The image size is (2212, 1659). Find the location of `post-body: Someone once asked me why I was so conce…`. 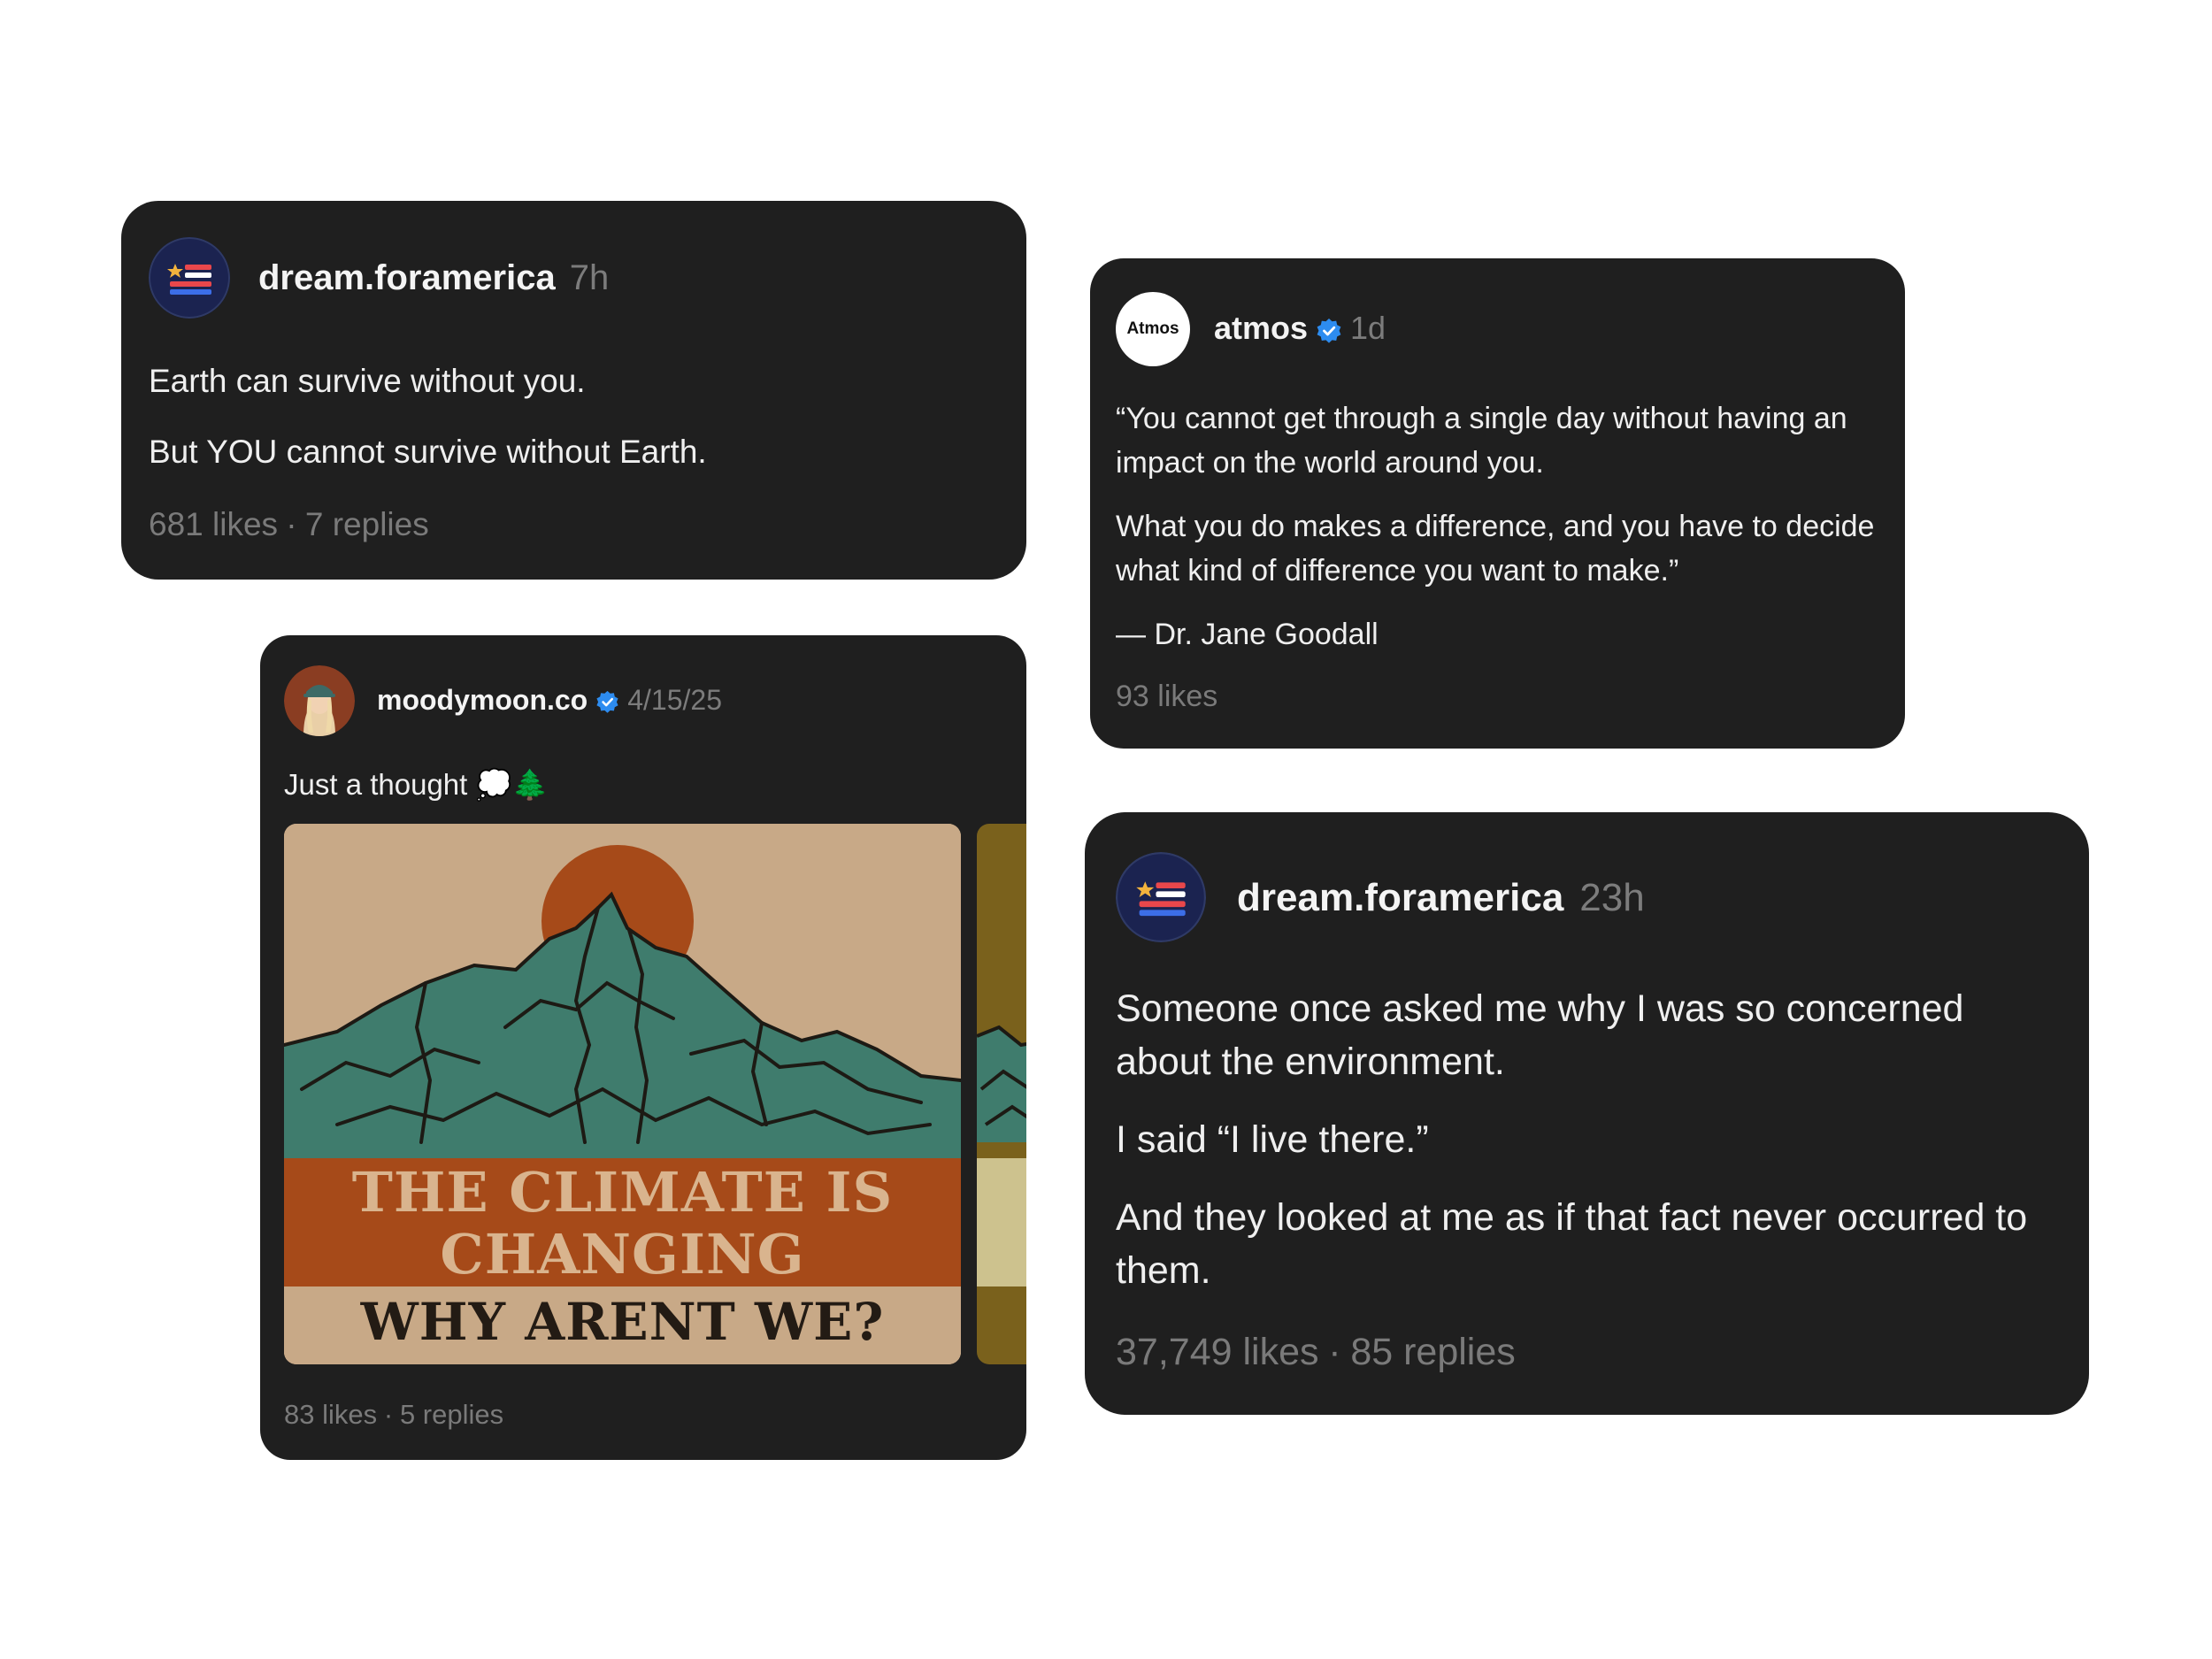

post-body: Someone once asked me why I was so conce… is located at coordinates (1576, 1139).